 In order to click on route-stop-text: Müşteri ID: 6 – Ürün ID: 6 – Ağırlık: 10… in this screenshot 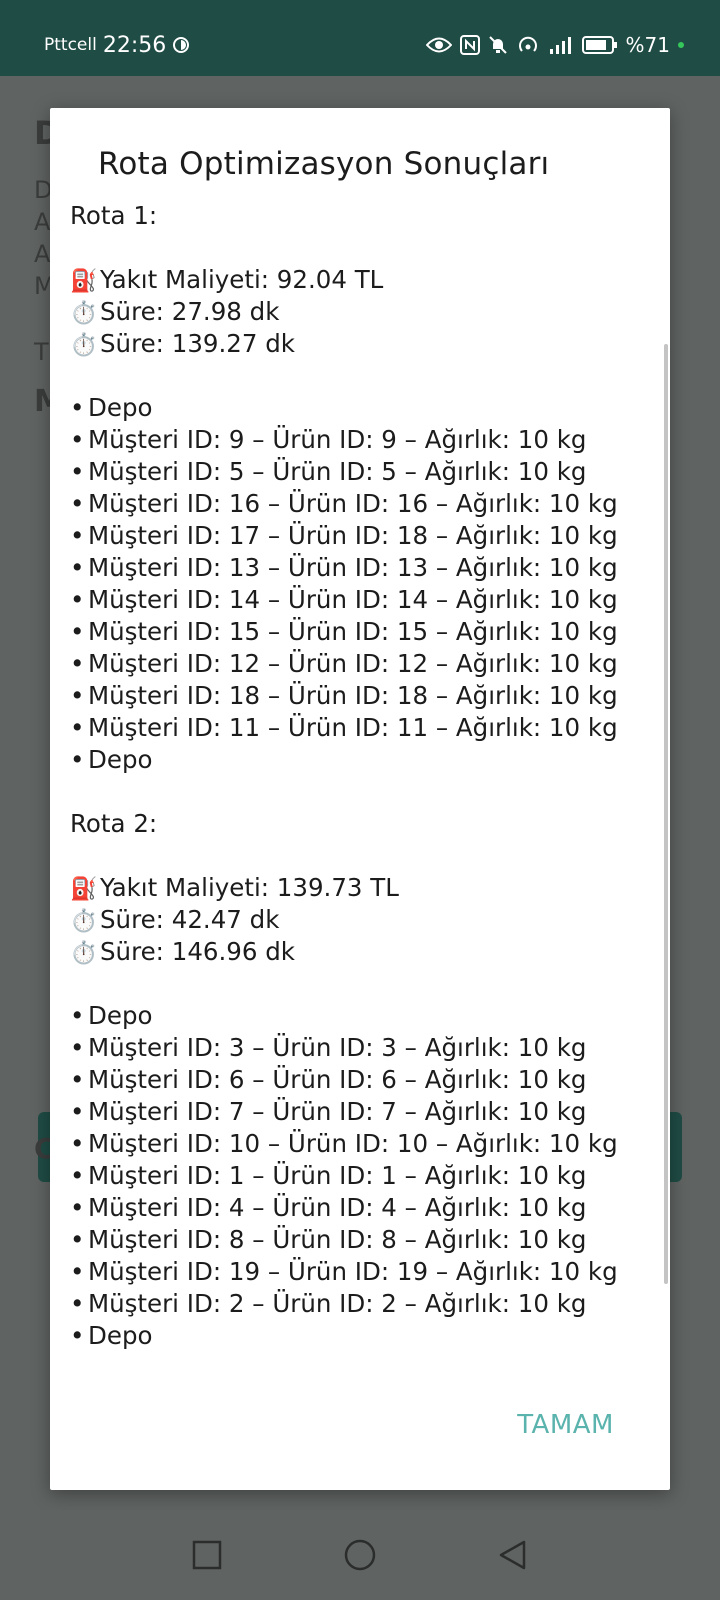, I will do `click(337, 1079)`.